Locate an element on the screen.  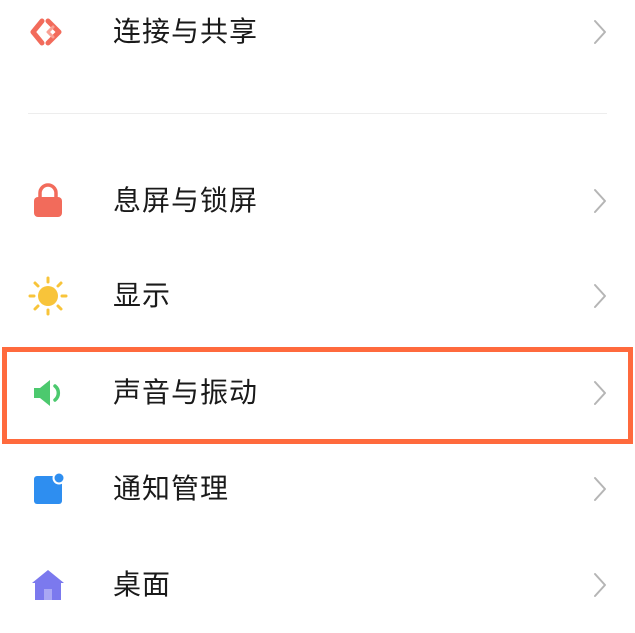
section-divider is located at coordinates (317, 113).